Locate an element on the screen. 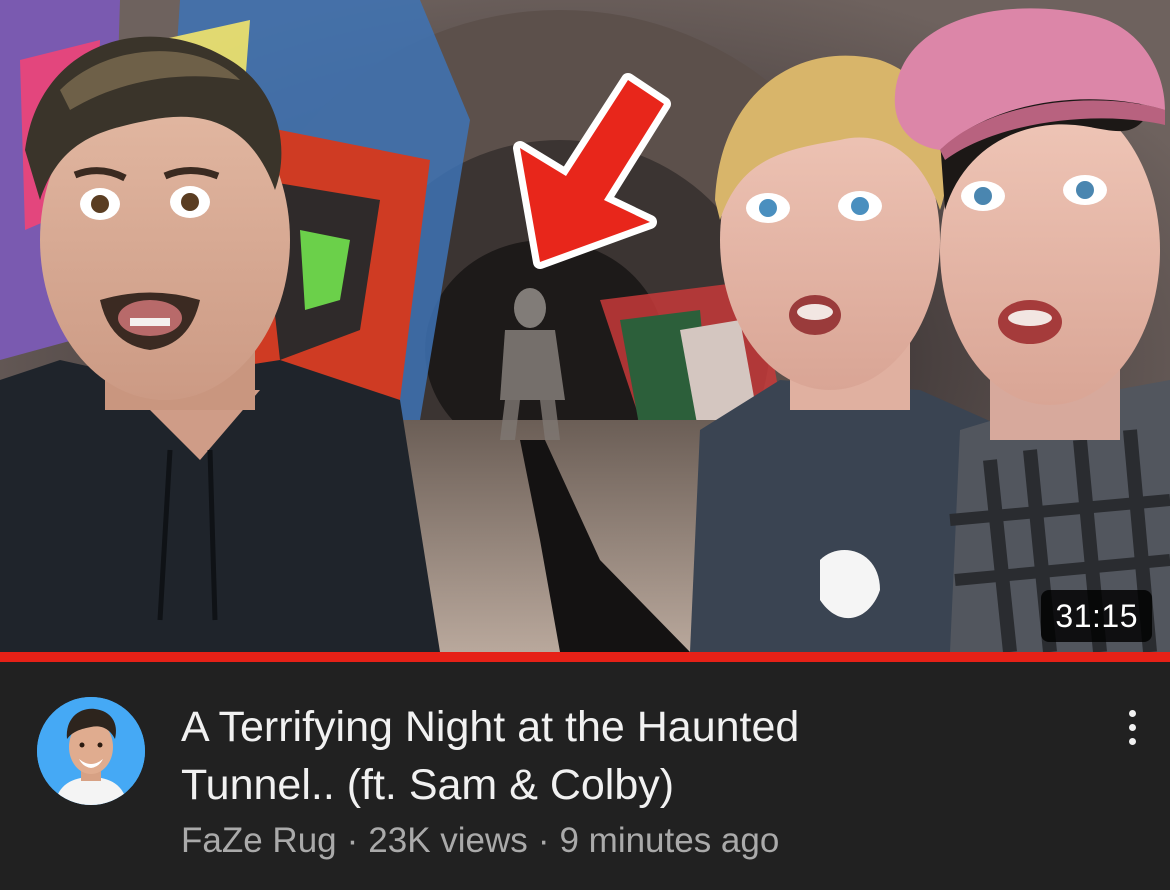 This screenshot has width=1170, height=890. more-options-button is located at coordinates (1132, 727).